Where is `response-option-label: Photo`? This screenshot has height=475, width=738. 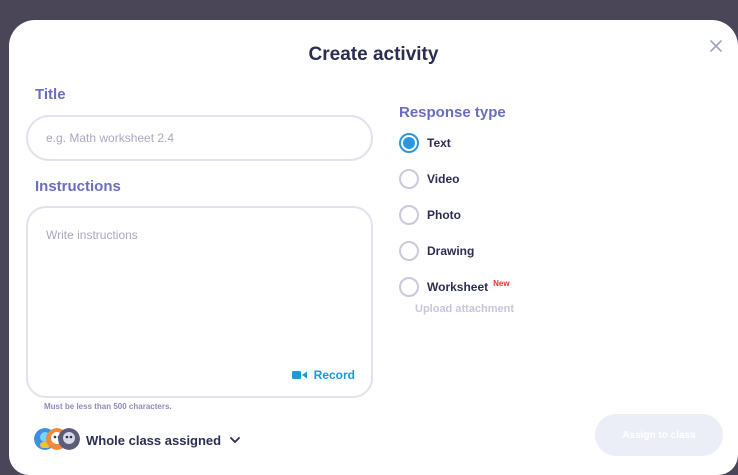
response-option-label: Photo is located at coordinates (444, 215).